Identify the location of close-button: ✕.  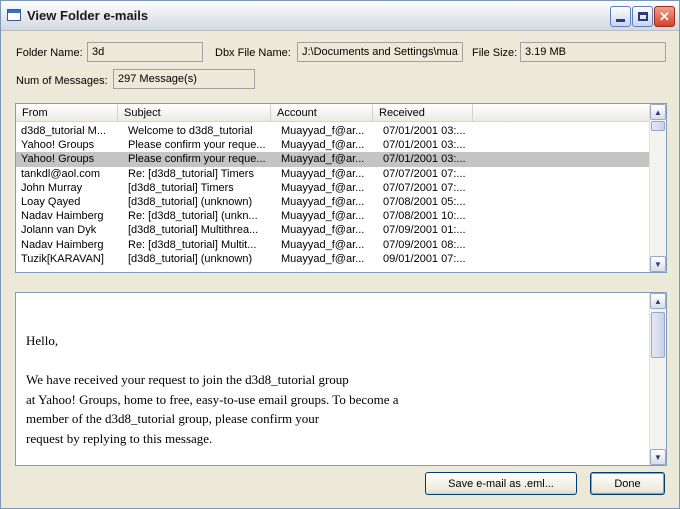
(664, 16).